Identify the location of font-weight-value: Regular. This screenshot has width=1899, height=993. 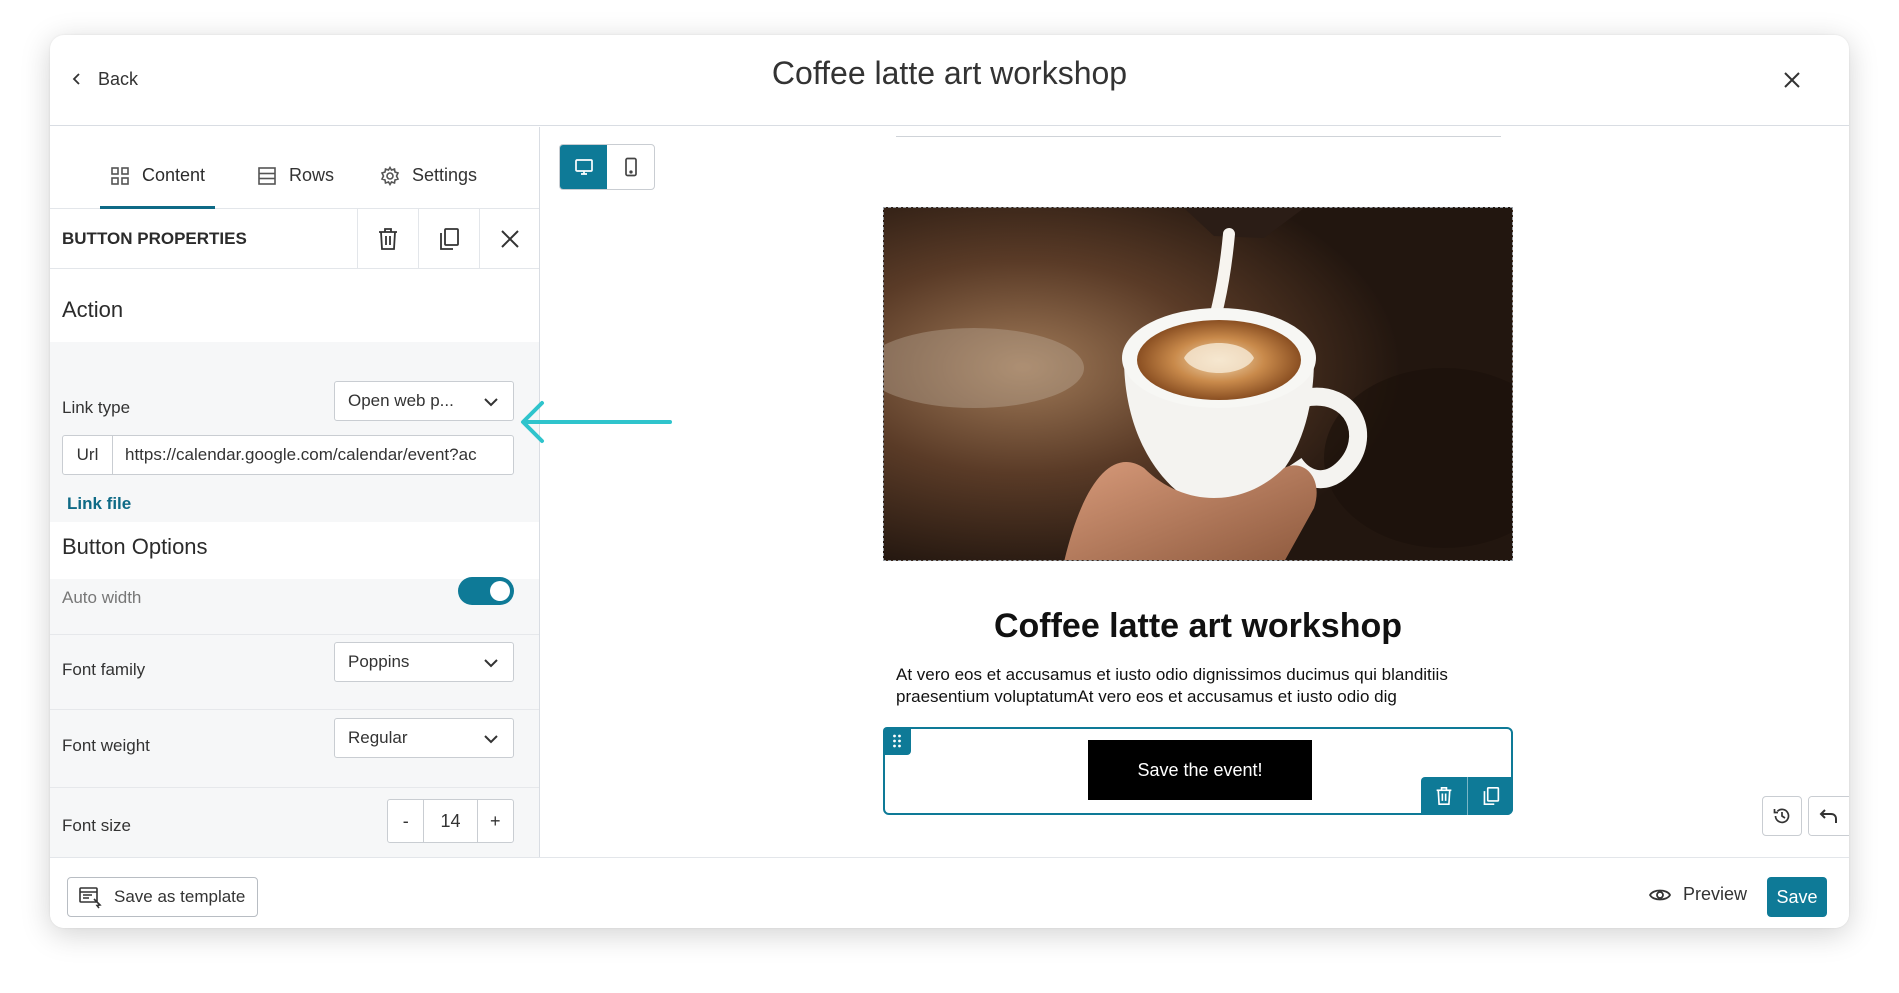
(378, 737).